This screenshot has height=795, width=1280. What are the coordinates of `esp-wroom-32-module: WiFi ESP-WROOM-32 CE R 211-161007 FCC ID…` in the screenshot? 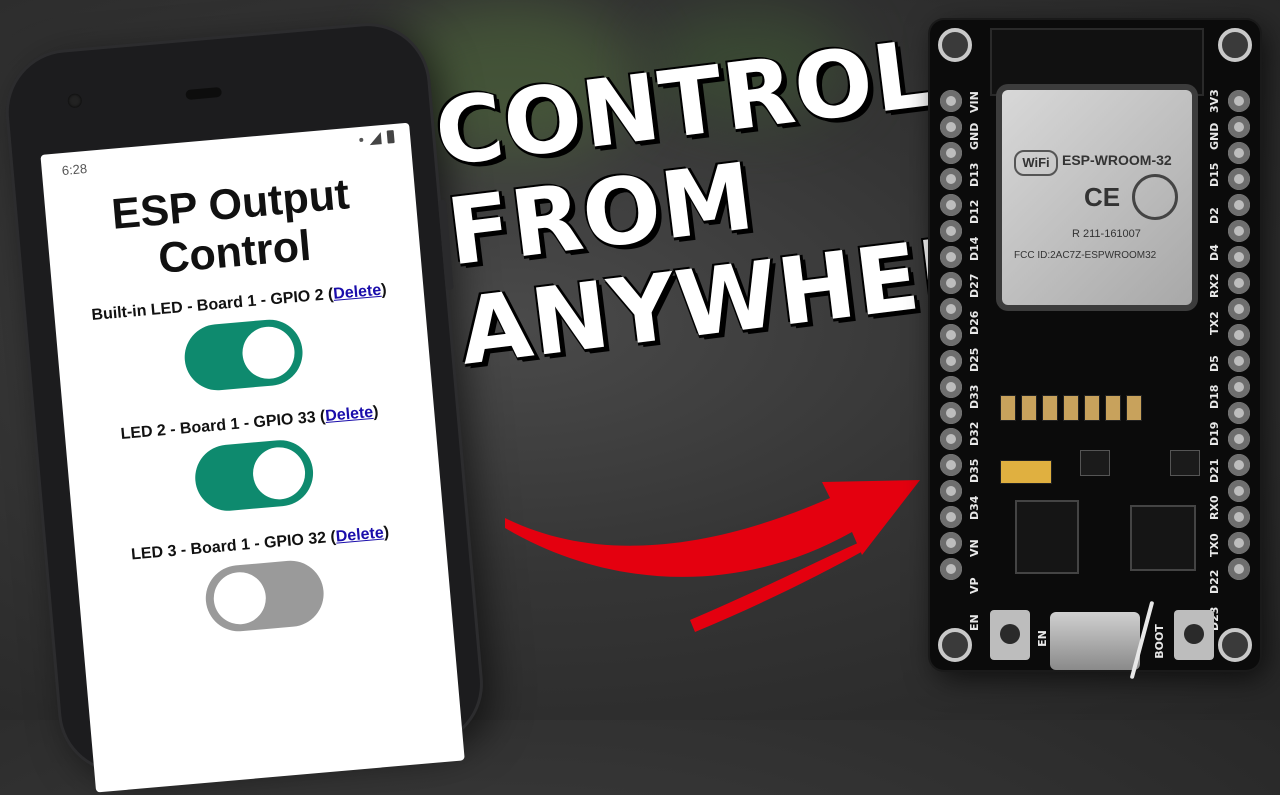 It's located at (1097, 197).